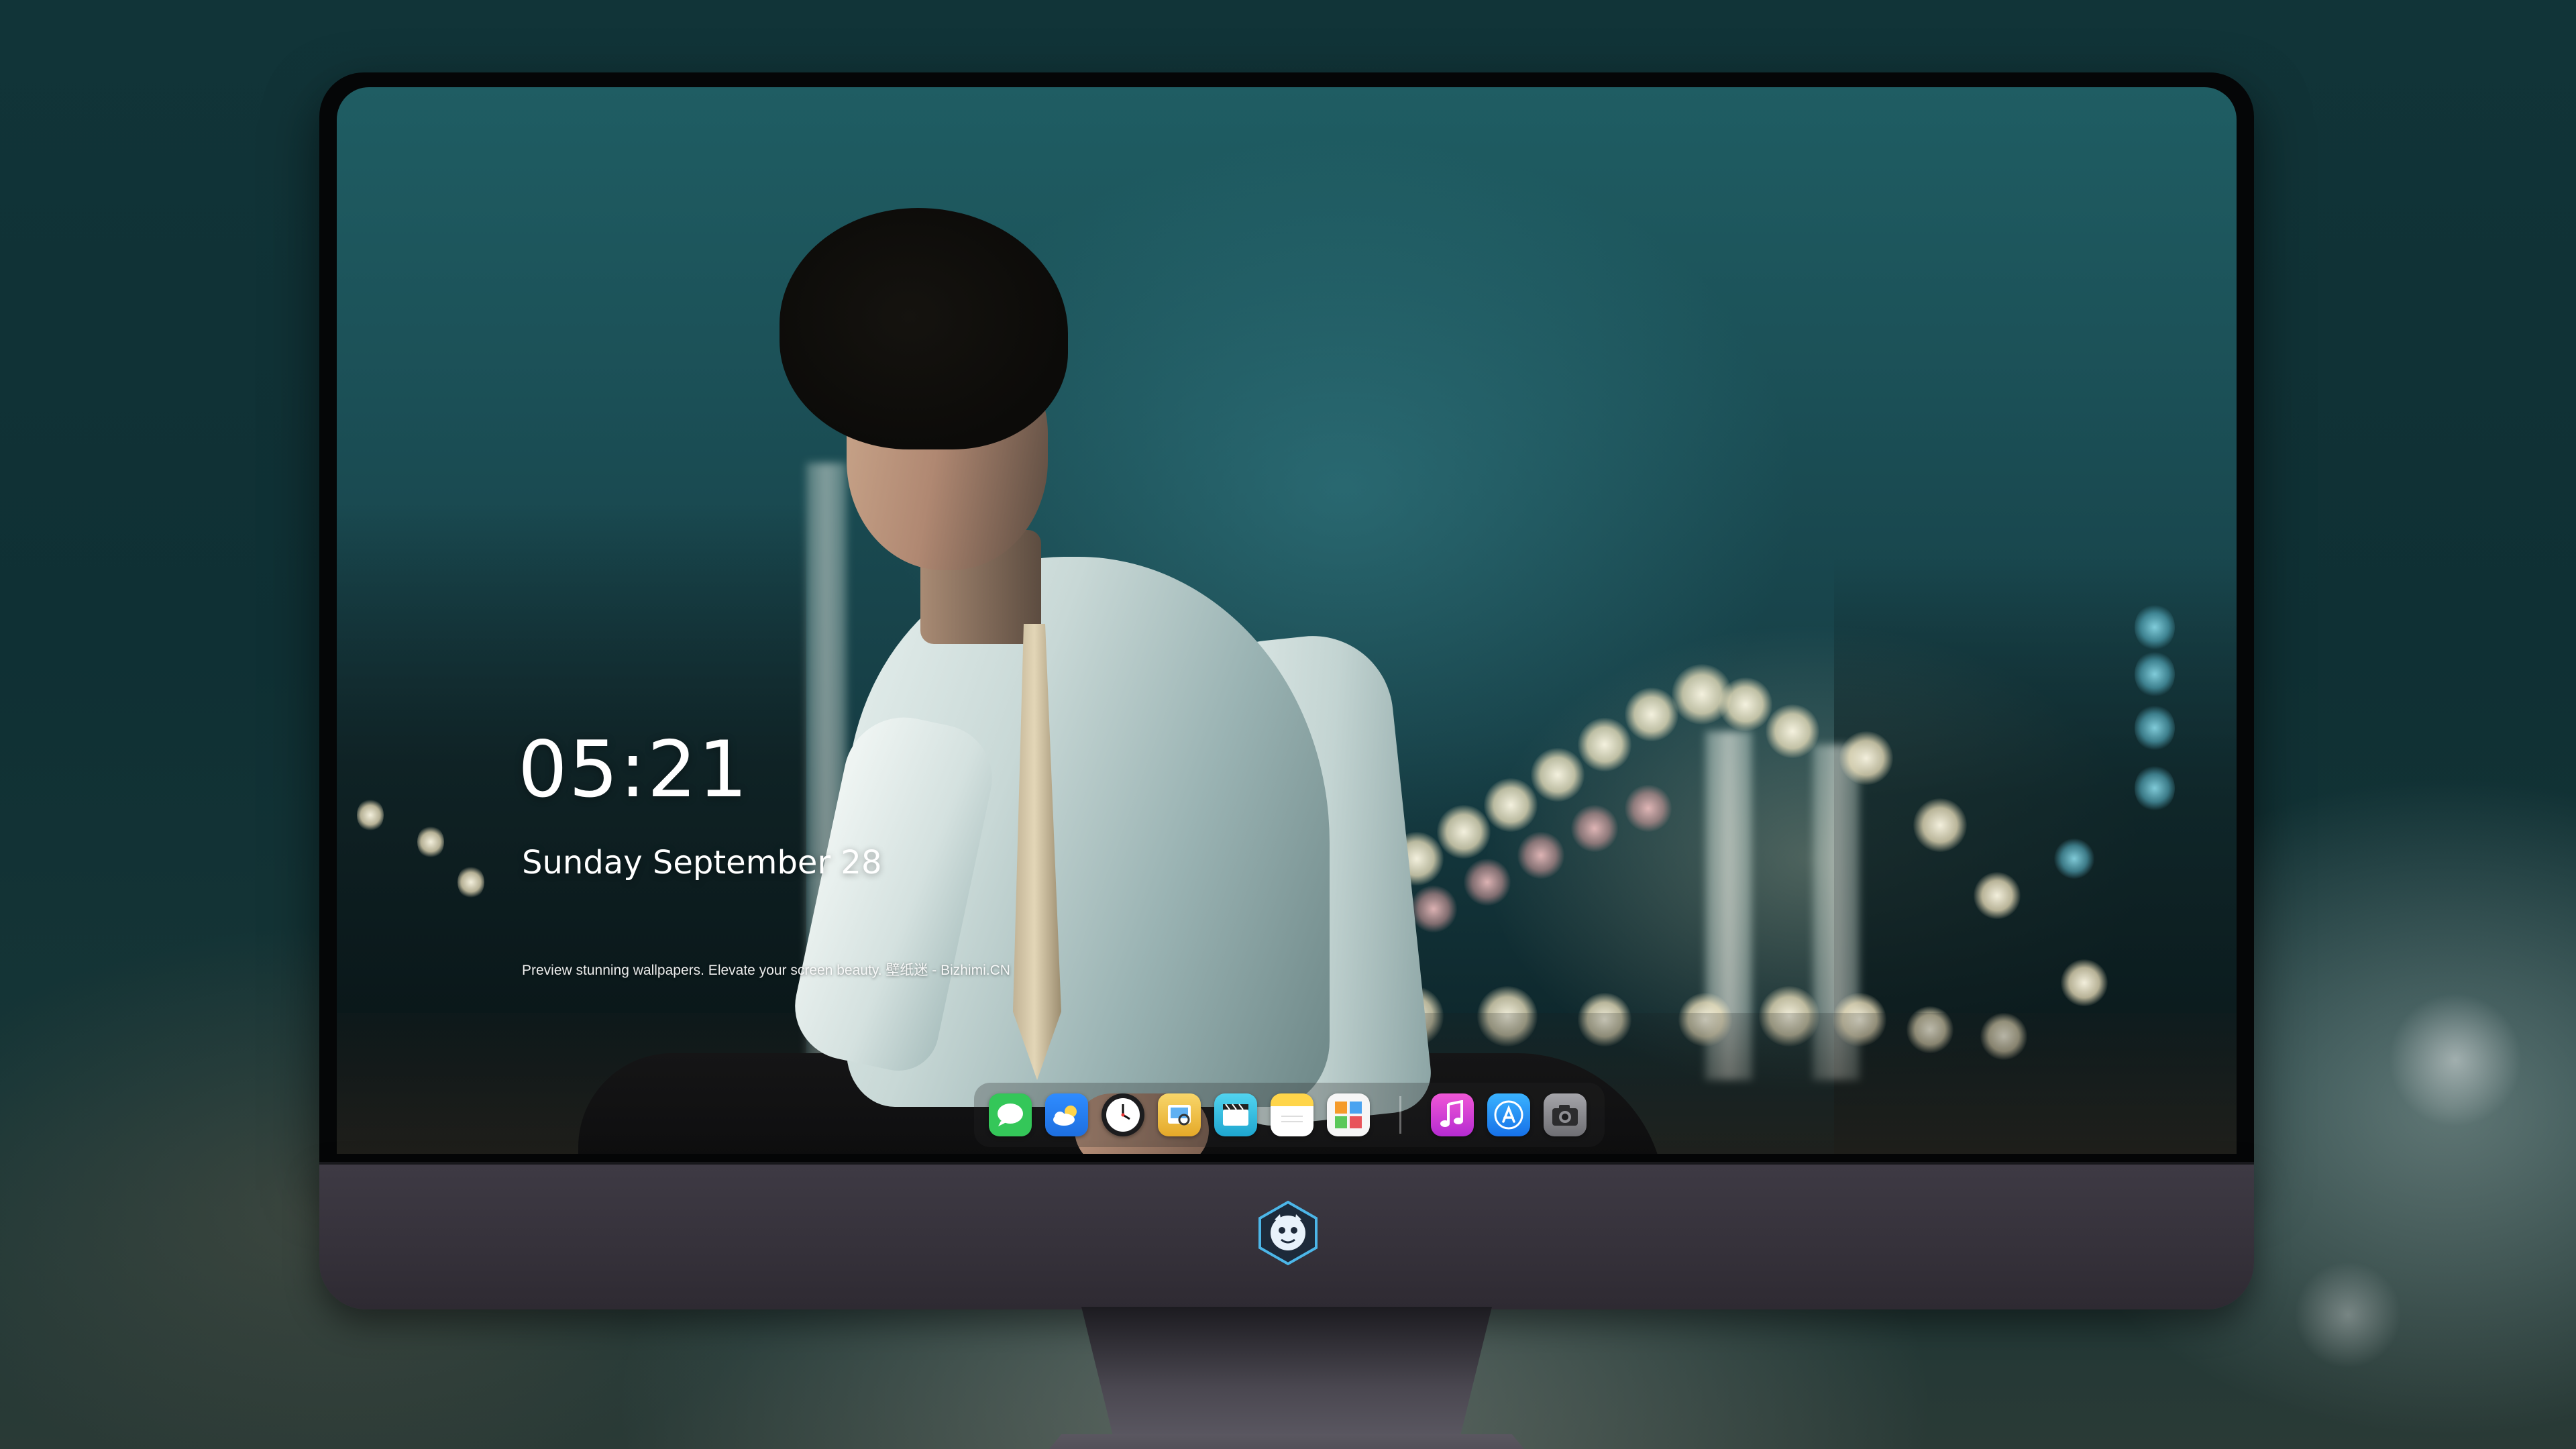  Describe the element at coordinates (1235, 1114) in the screenshot. I see `video-editor-icon` at that location.